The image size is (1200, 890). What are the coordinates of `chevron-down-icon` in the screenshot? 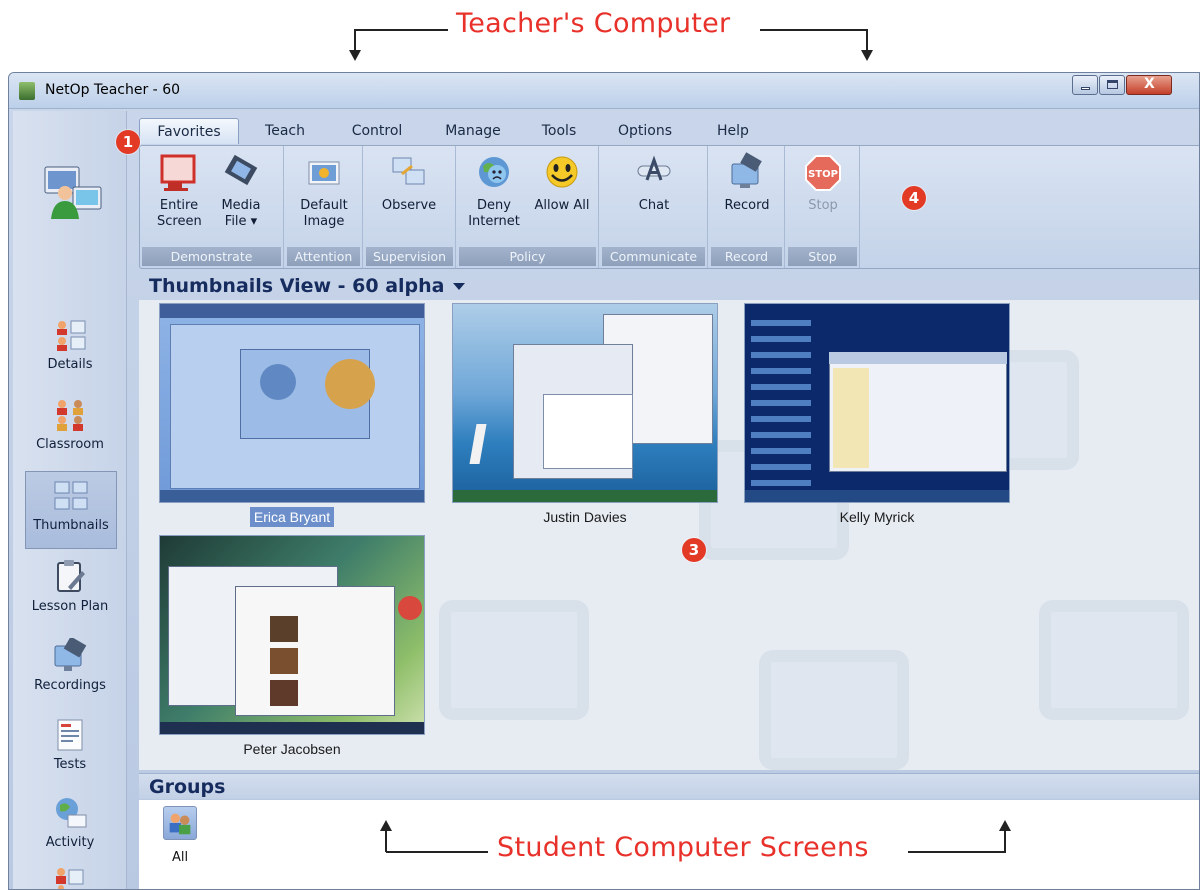 It's located at (459, 286).